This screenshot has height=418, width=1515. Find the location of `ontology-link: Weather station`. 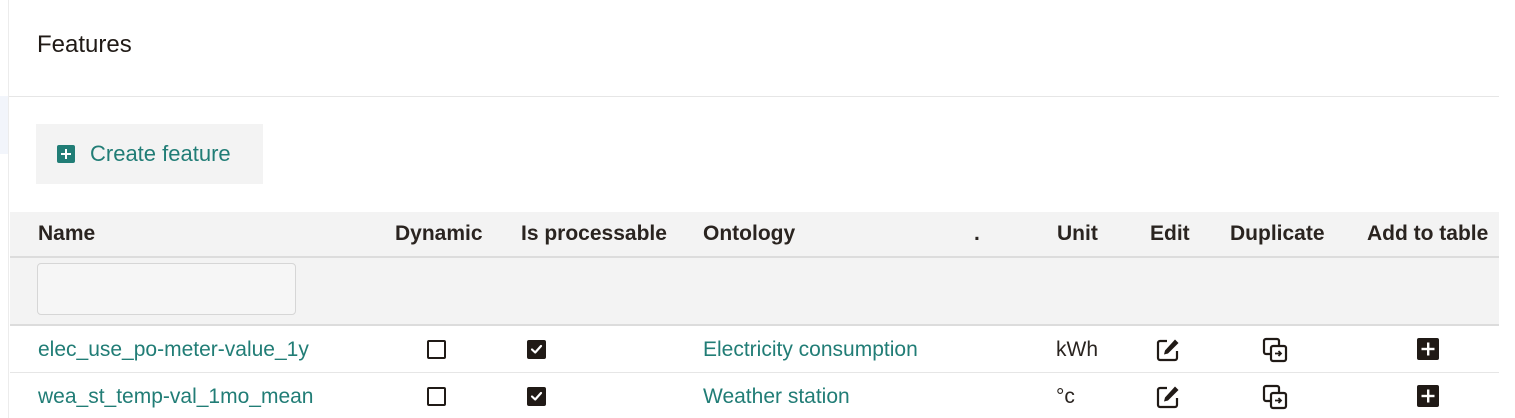

ontology-link: Weather station is located at coordinates (776, 397).